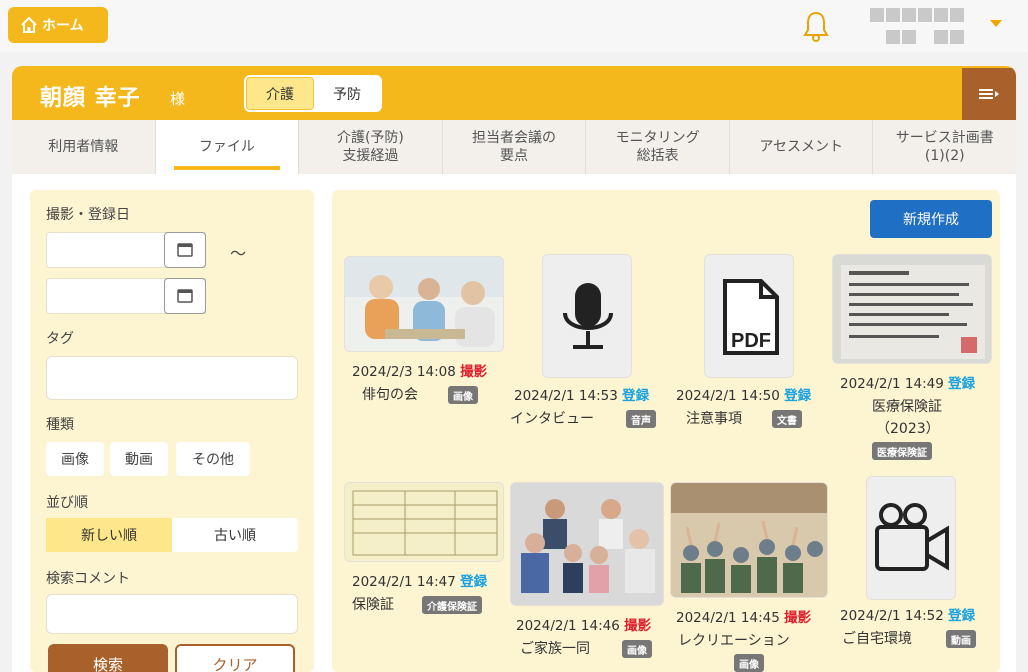  Describe the element at coordinates (744, 618) in the screenshot. I see `file-date: 2024/2/1 14:45 撮影` at that location.